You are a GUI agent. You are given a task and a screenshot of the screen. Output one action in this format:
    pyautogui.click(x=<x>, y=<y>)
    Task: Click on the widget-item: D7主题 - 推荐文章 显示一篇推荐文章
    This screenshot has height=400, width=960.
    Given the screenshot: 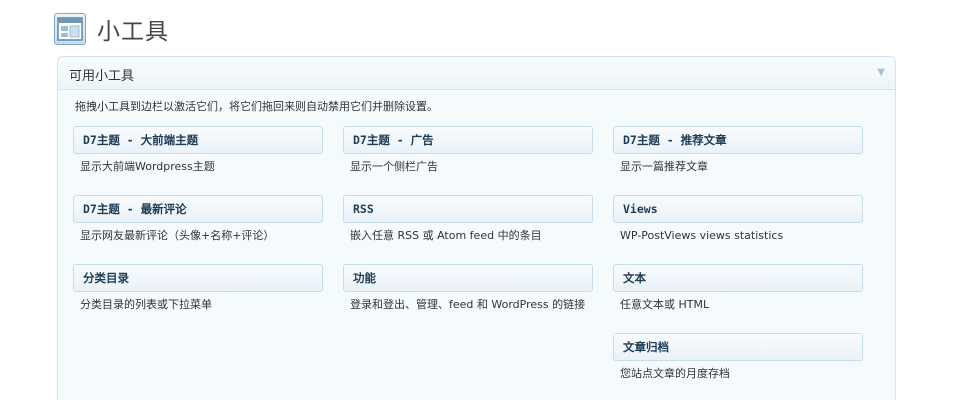 What is the action you would take?
    pyautogui.click(x=738, y=150)
    